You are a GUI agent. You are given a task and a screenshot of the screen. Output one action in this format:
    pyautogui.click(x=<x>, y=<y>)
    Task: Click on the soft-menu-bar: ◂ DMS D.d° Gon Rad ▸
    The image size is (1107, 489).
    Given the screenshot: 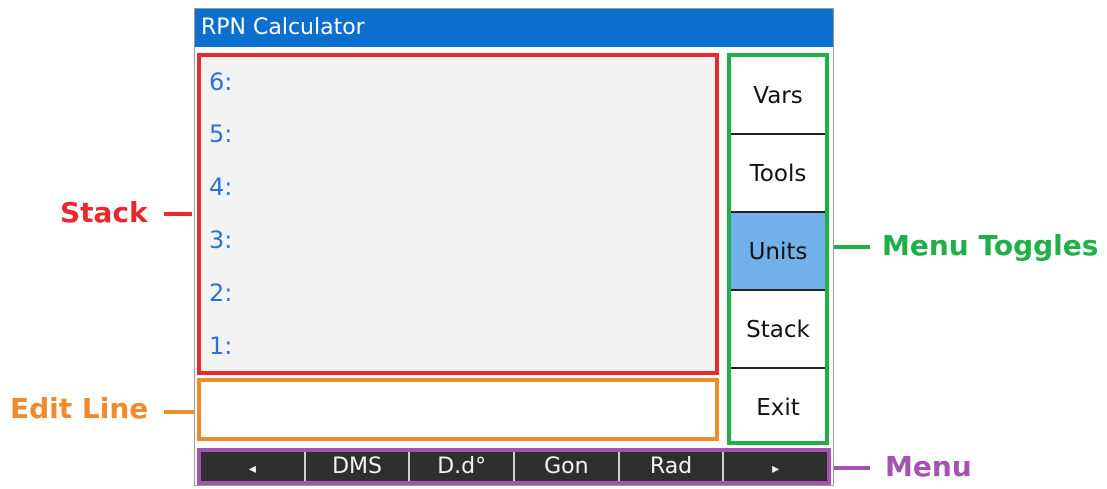 What is the action you would take?
    pyautogui.click(x=514, y=466)
    